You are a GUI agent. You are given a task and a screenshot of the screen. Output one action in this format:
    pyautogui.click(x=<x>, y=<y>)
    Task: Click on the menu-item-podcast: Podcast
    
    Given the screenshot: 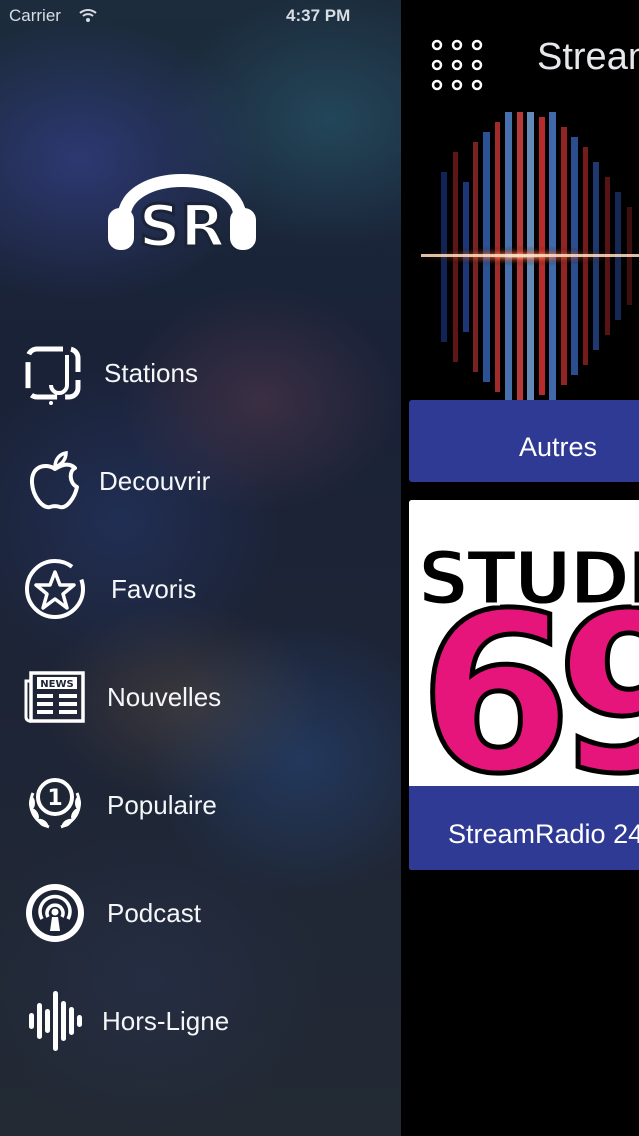 What is the action you would take?
    pyautogui.click(x=200, y=911)
    